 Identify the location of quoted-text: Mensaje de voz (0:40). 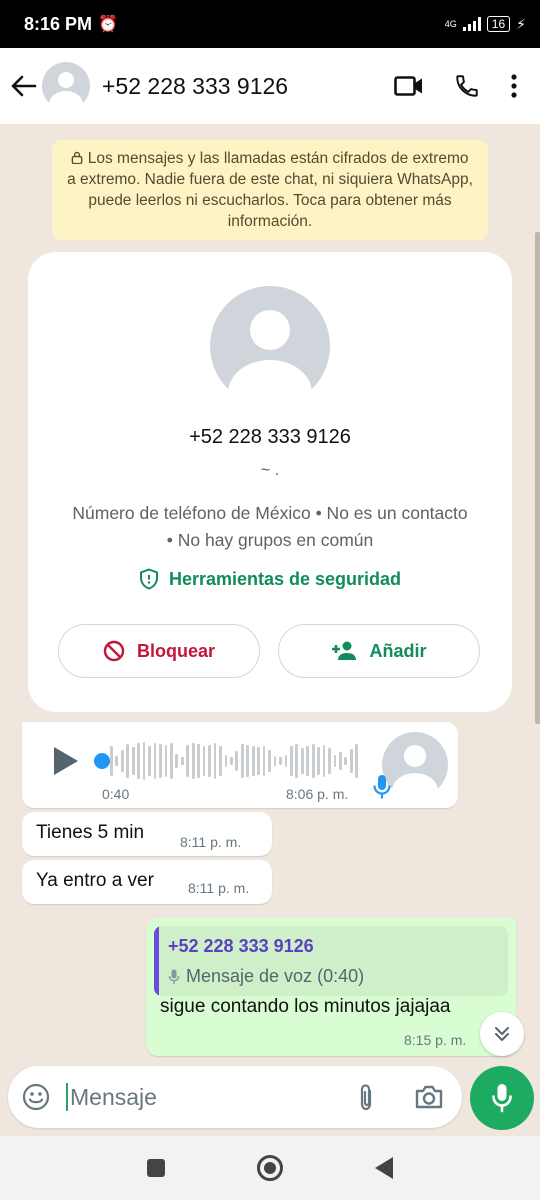
(275, 976).